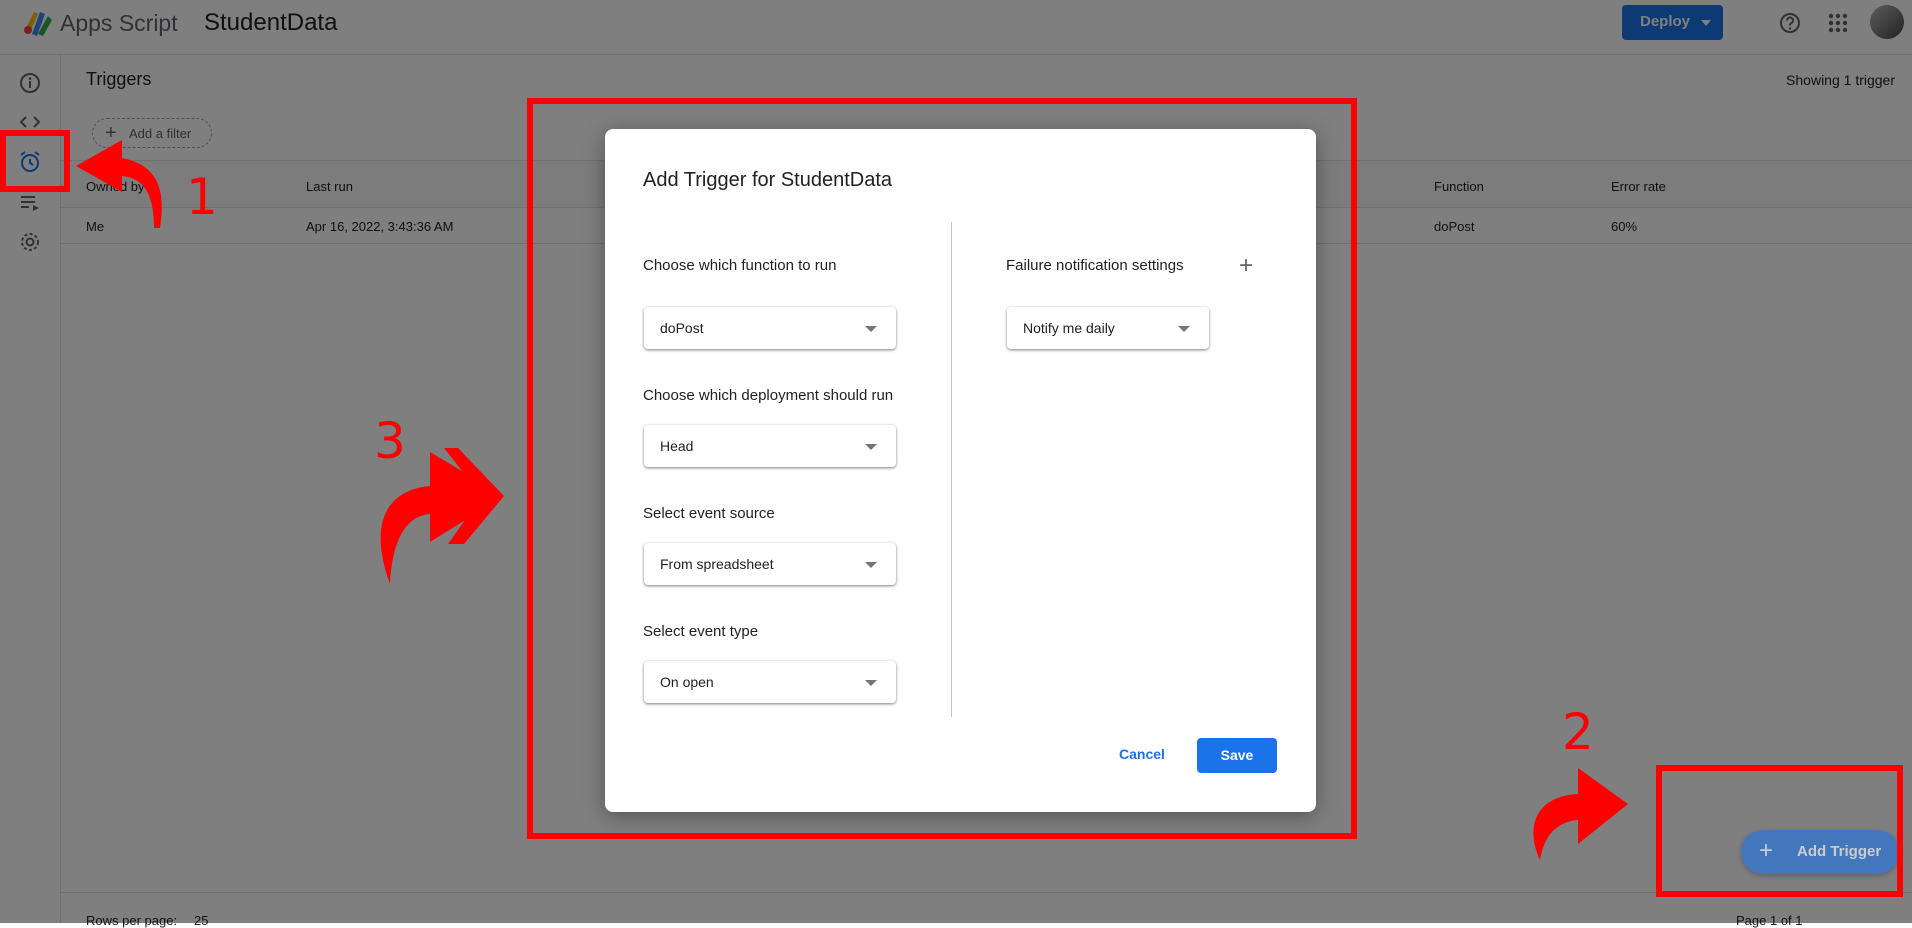 Image resolution: width=1912 pixels, height=928 pixels. What do you see at coordinates (1578, 732) in the screenshot?
I see `annotation-step-2: 2` at bounding box center [1578, 732].